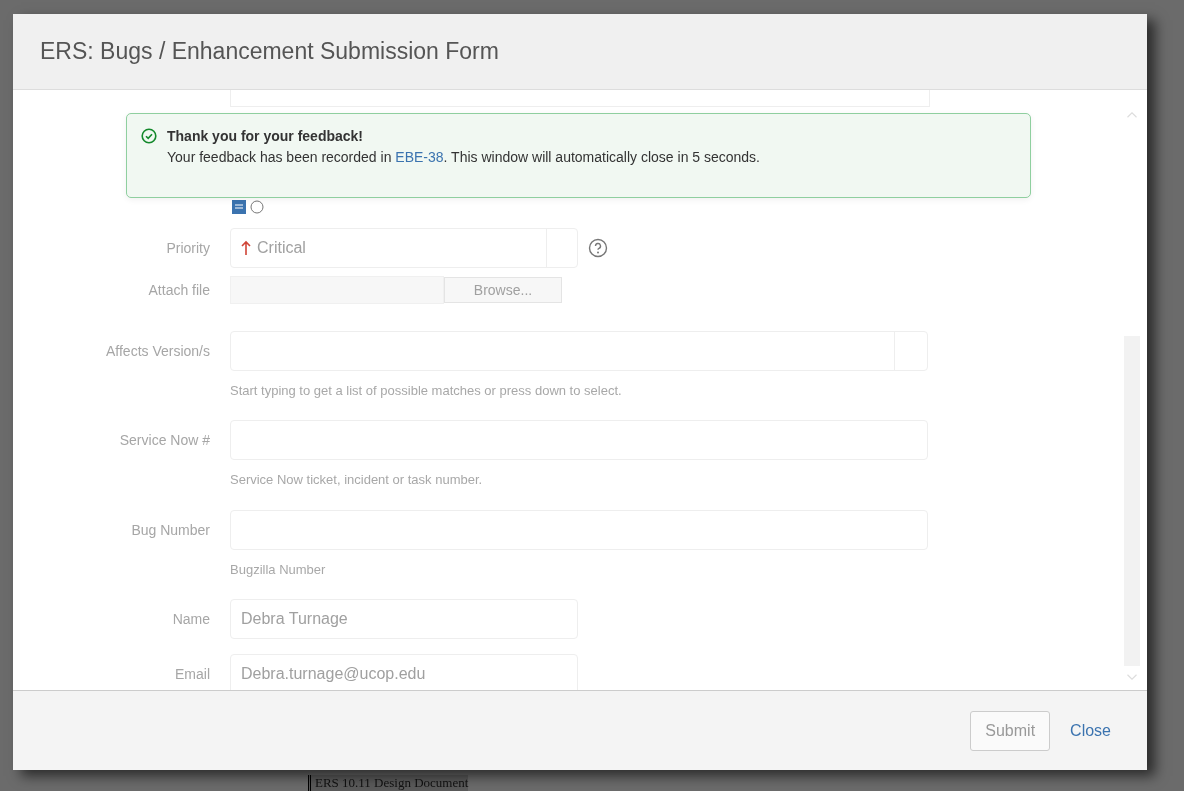 The width and height of the screenshot is (1184, 791). What do you see at coordinates (190, 619) in the screenshot?
I see `field-label: Name` at bounding box center [190, 619].